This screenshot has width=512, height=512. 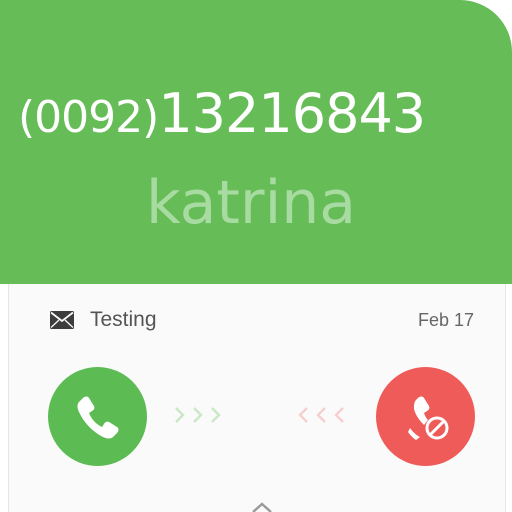 I want to click on accept-call-button, so click(x=97, y=416).